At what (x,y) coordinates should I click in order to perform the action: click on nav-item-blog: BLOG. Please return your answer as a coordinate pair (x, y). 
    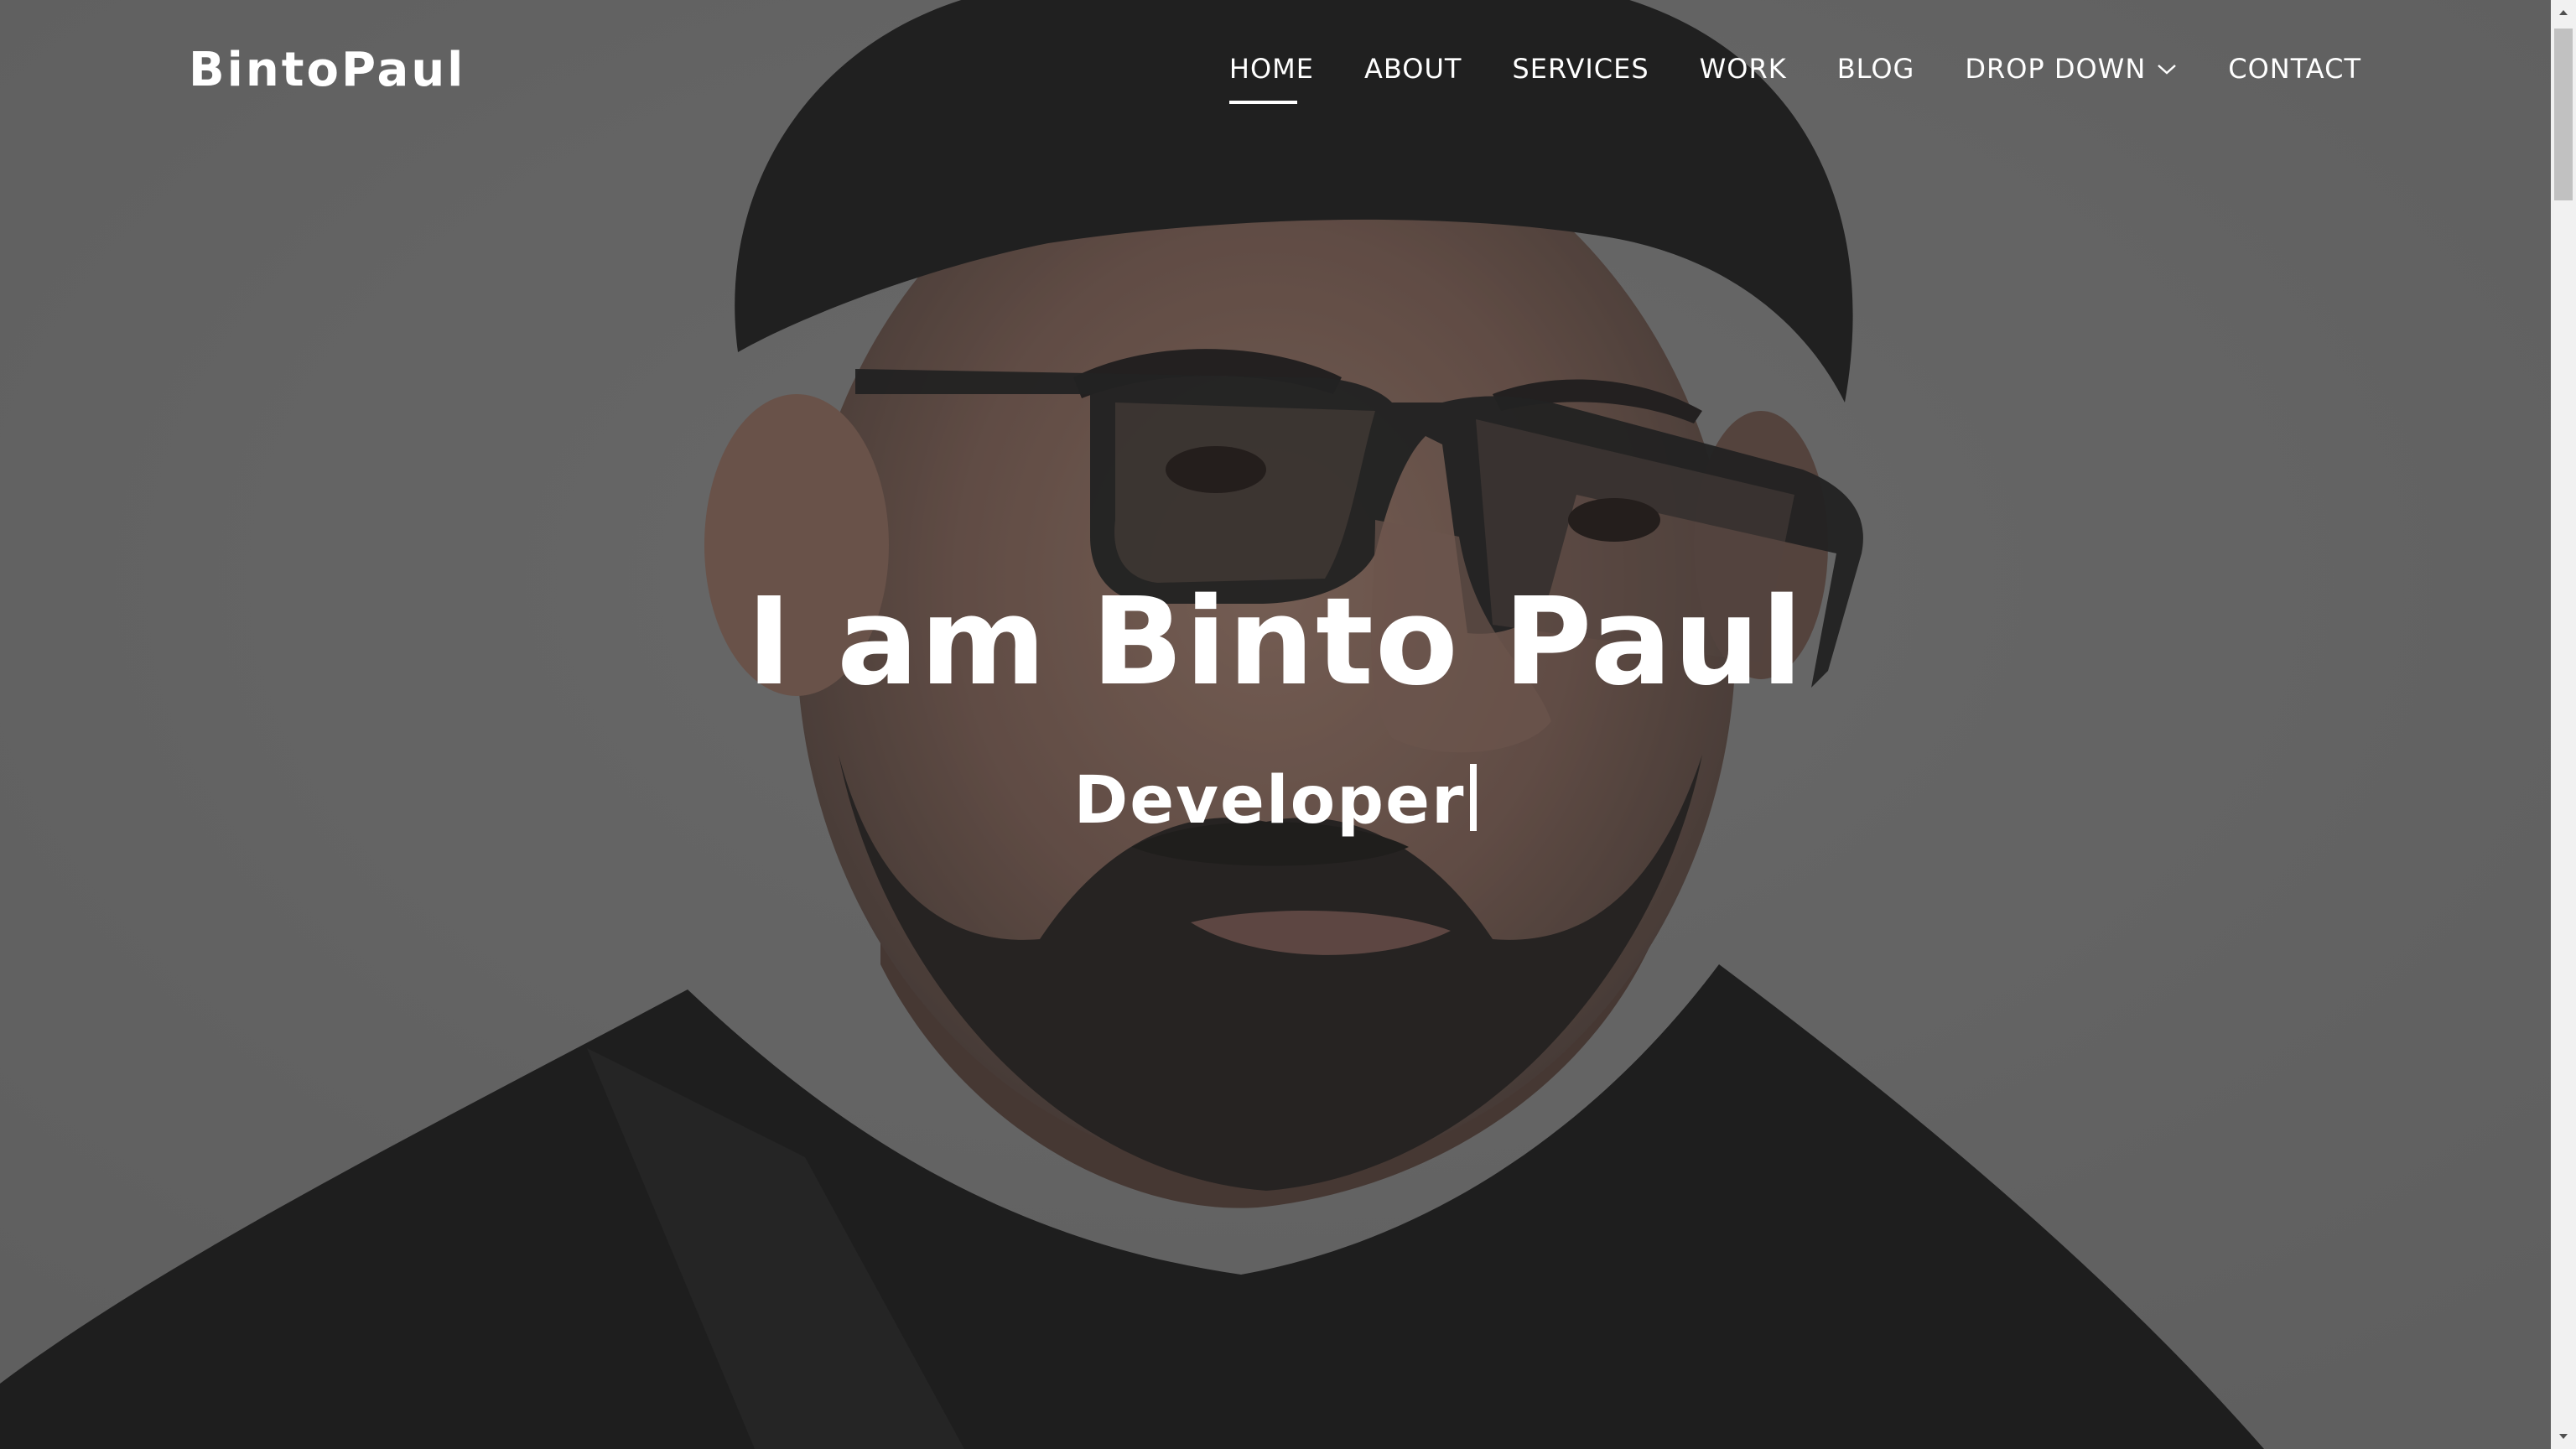
    Looking at the image, I should click on (1876, 68).